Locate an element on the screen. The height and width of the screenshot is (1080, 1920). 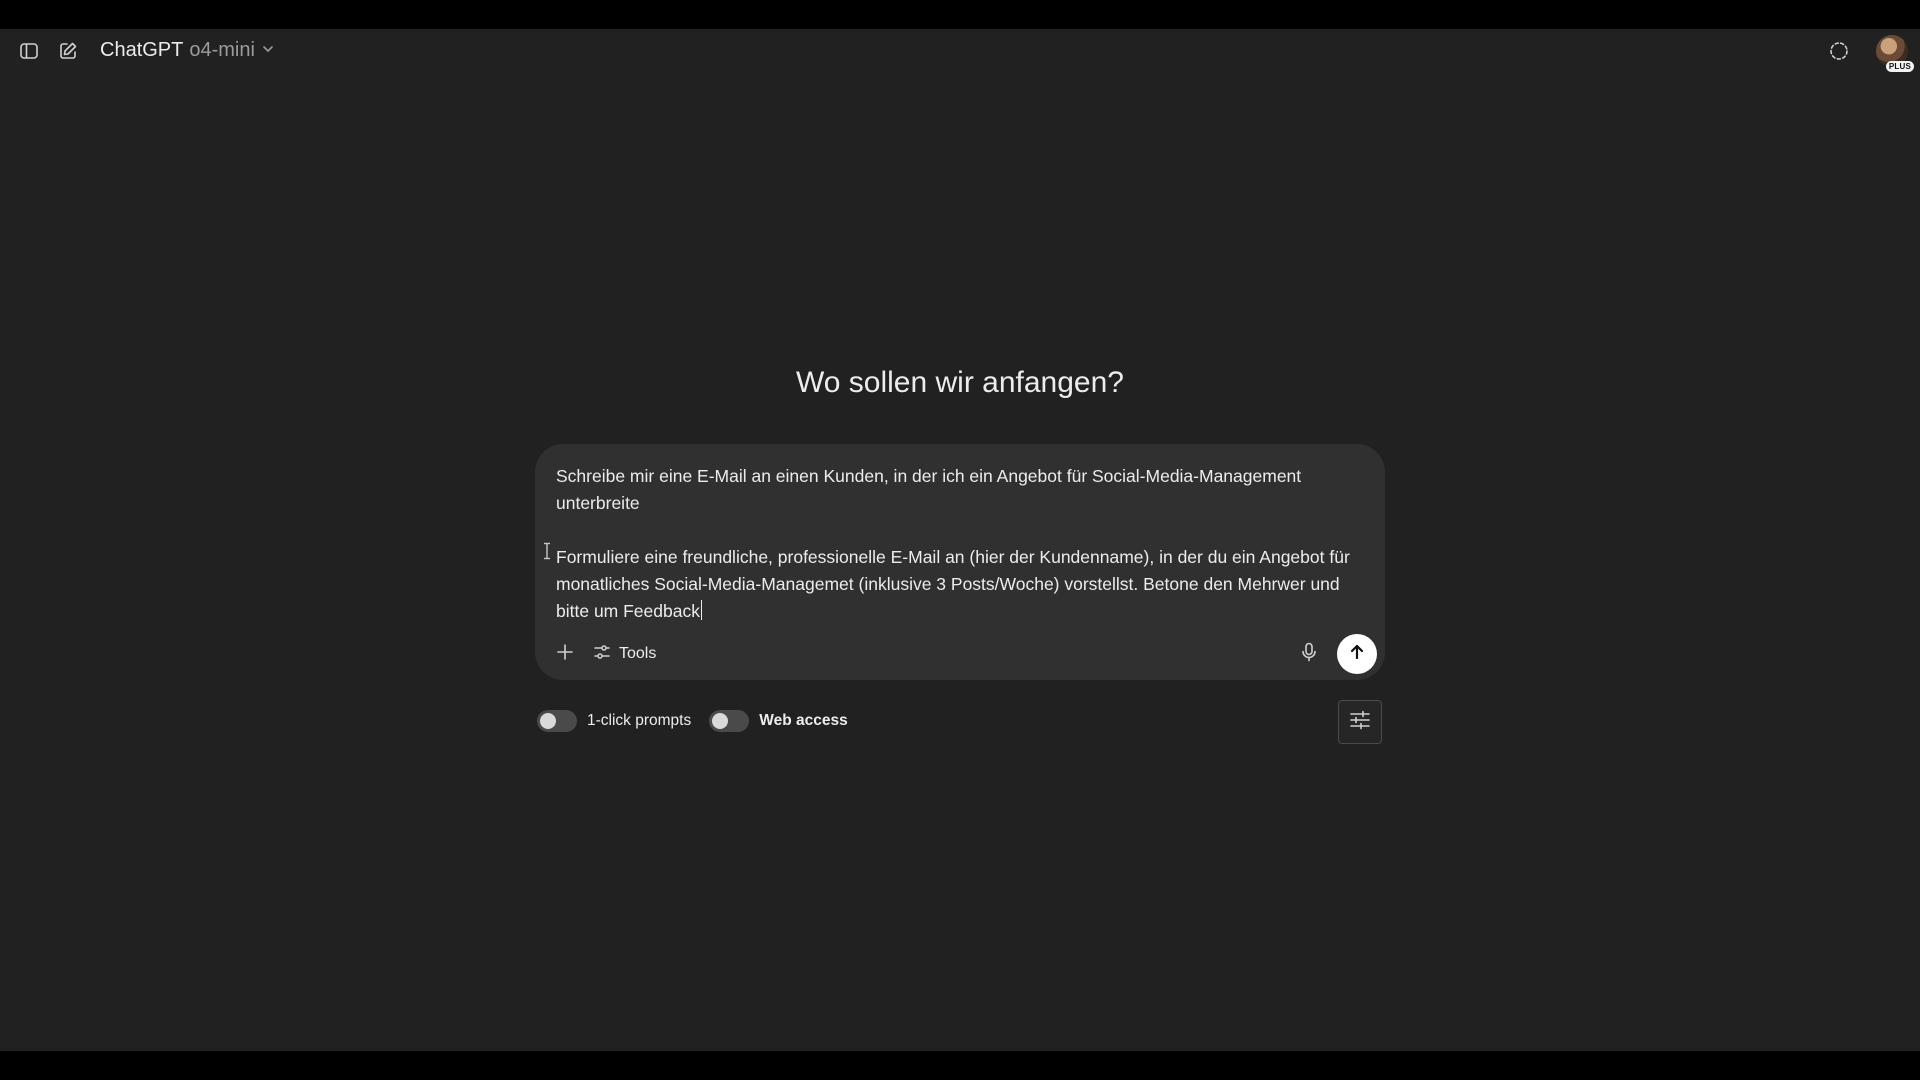
temporary-chat-button is located at coordinates (1839, 51).